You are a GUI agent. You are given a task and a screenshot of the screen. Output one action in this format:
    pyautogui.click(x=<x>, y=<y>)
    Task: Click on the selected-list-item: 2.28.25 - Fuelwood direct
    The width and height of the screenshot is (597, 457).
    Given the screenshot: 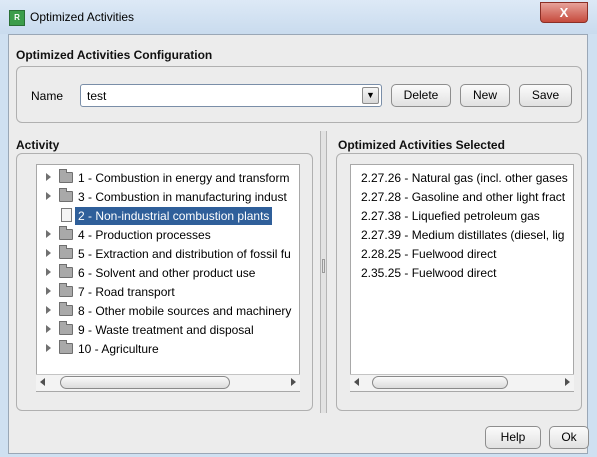 What is the action you would take?
    pyautogui.click(x=428, y=254)
    